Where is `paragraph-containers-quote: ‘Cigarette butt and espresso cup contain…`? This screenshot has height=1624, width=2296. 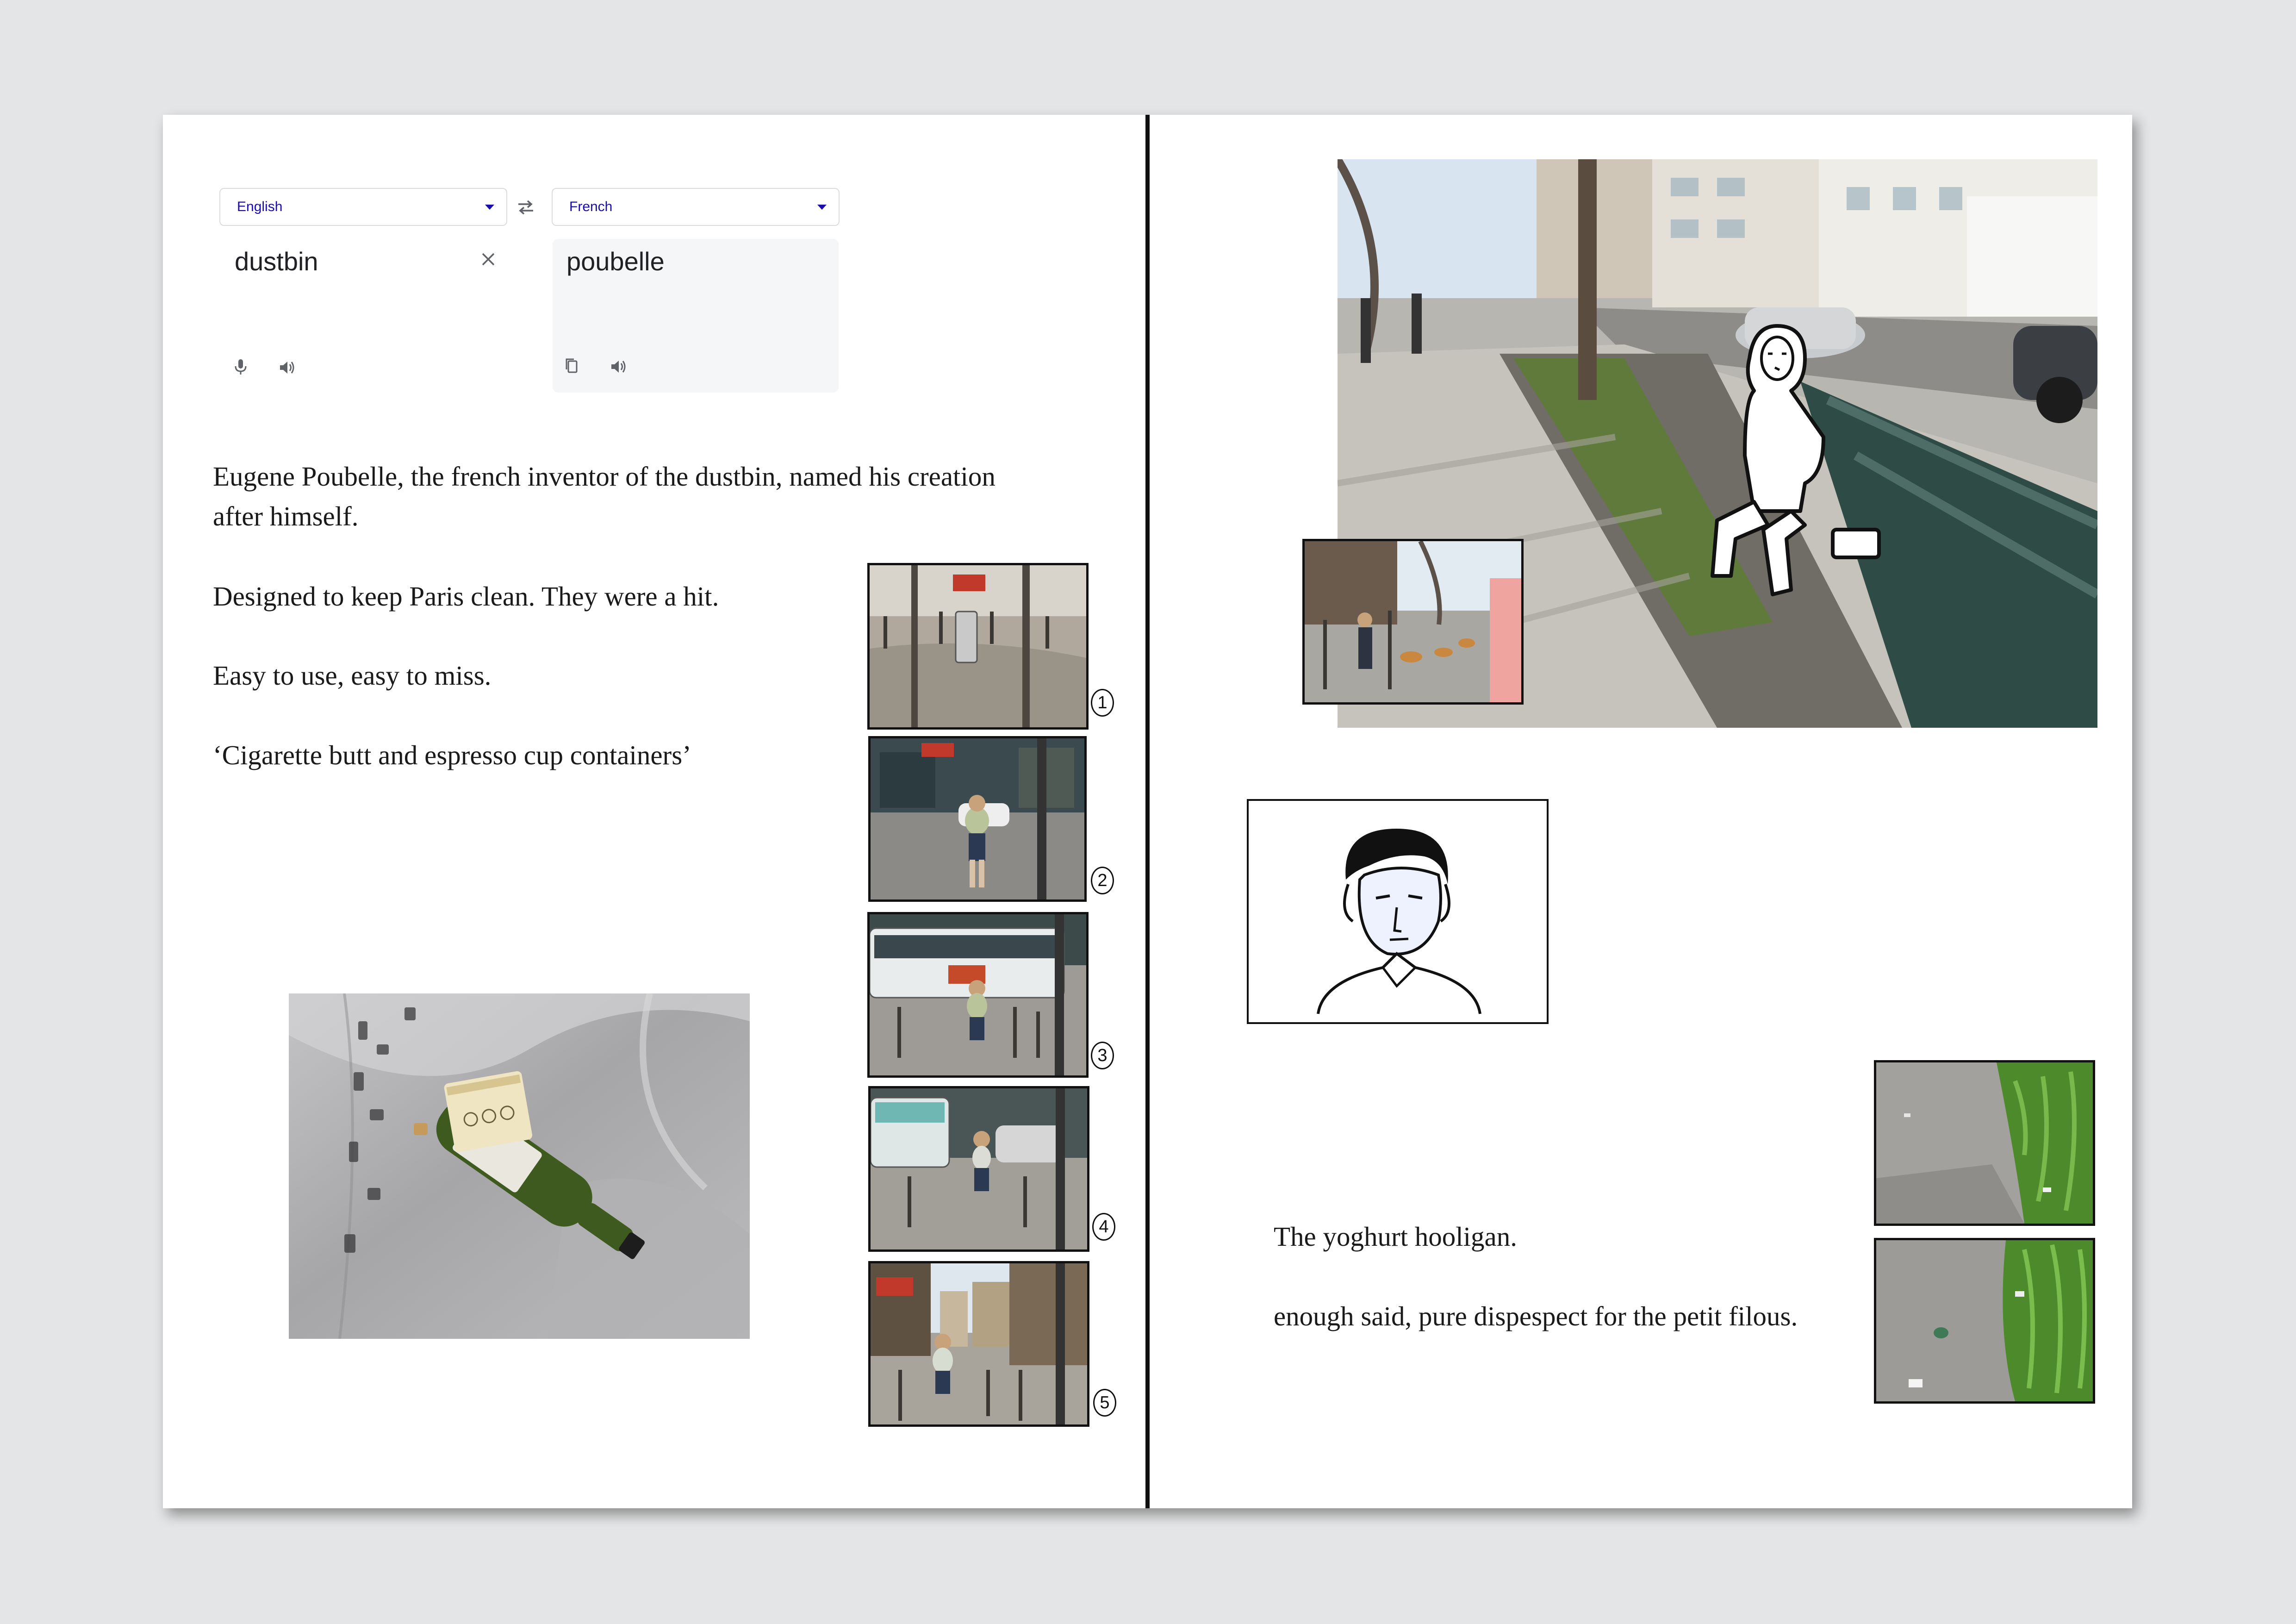
paragraph-containers-quote: ‘Cigarette butt and espresso cup contain… is located at coordinates (452, 755).